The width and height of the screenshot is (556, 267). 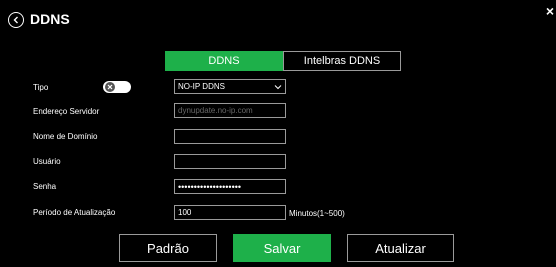 What do you see at coordinates (65, 136) in the screenshot?
I see `nome-dominio-label: Nome de Domínio` at bounding box center [65, 136].